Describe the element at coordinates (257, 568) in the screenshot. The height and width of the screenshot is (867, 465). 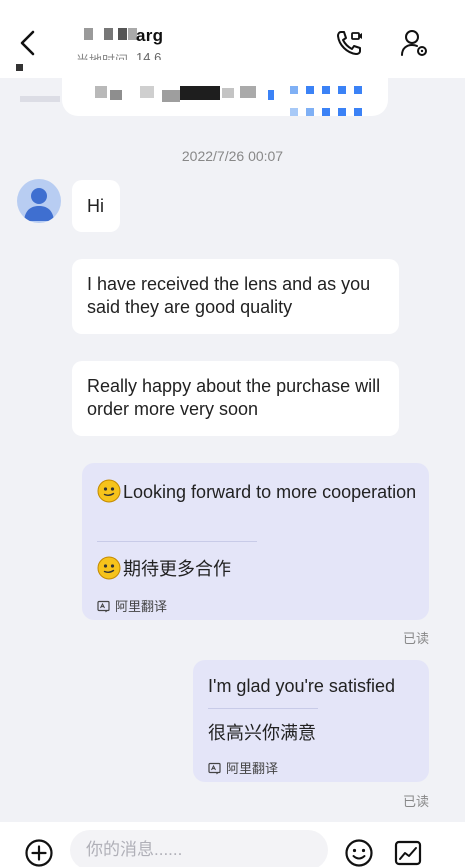
I see `message-translation: 期待更多合作` at that location.